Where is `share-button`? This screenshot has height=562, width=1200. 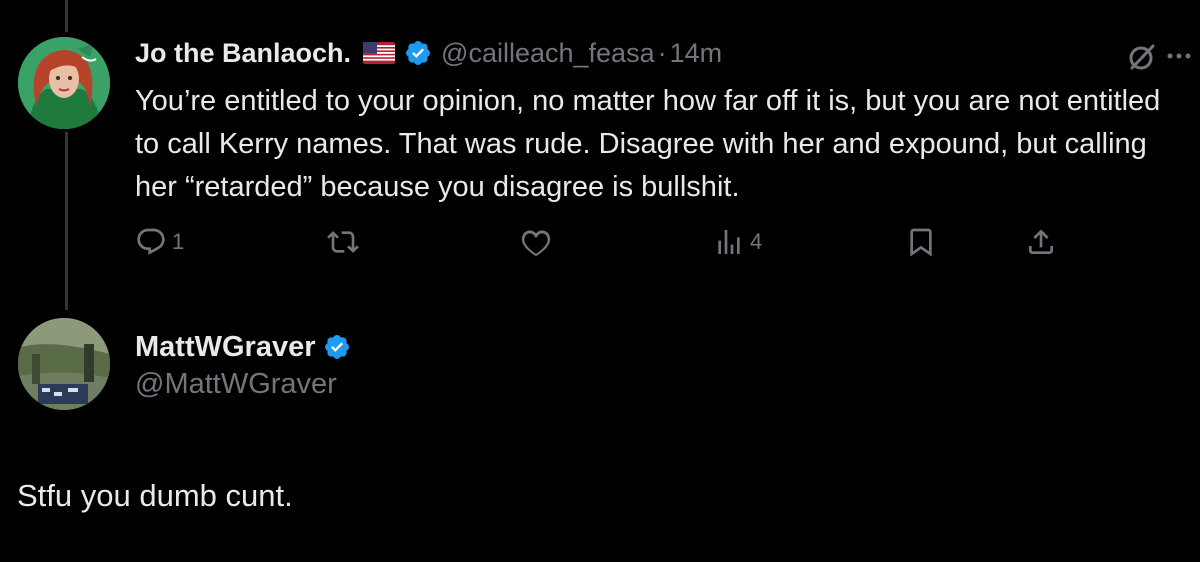 share-button is located at coordinates (1041, 242).